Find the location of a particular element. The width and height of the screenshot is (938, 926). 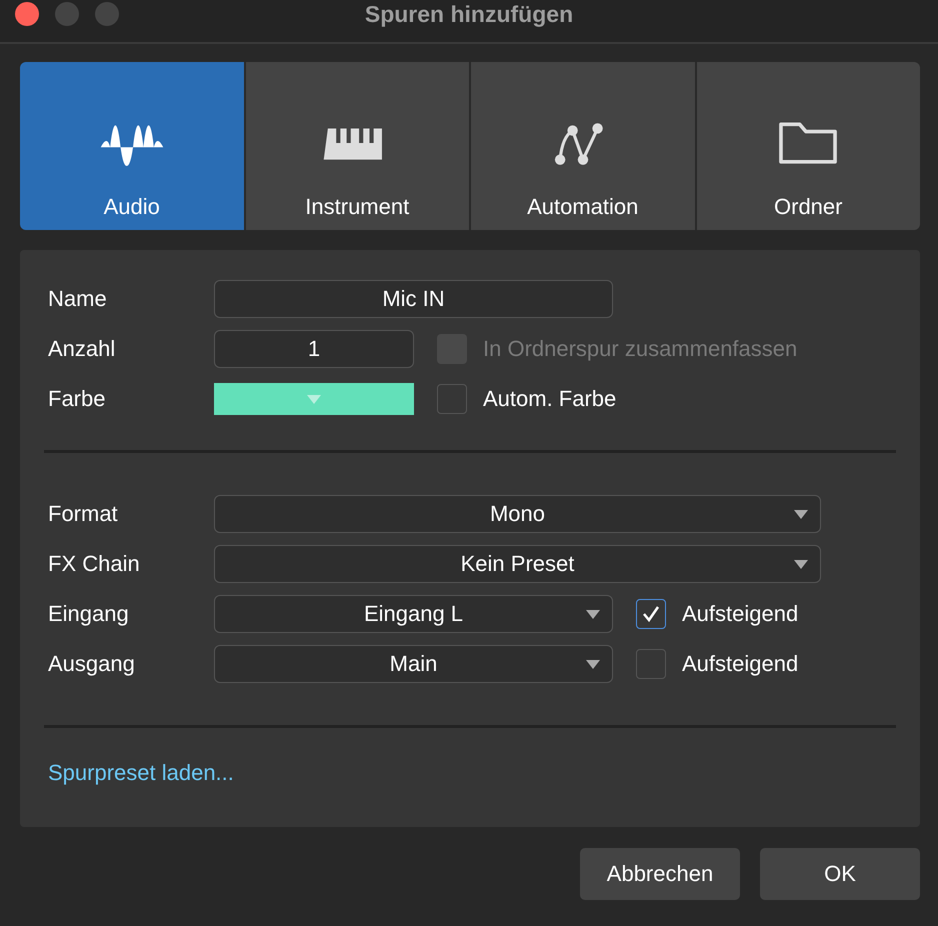

track-type-tab: Automation is located at coordinates (582, 146).